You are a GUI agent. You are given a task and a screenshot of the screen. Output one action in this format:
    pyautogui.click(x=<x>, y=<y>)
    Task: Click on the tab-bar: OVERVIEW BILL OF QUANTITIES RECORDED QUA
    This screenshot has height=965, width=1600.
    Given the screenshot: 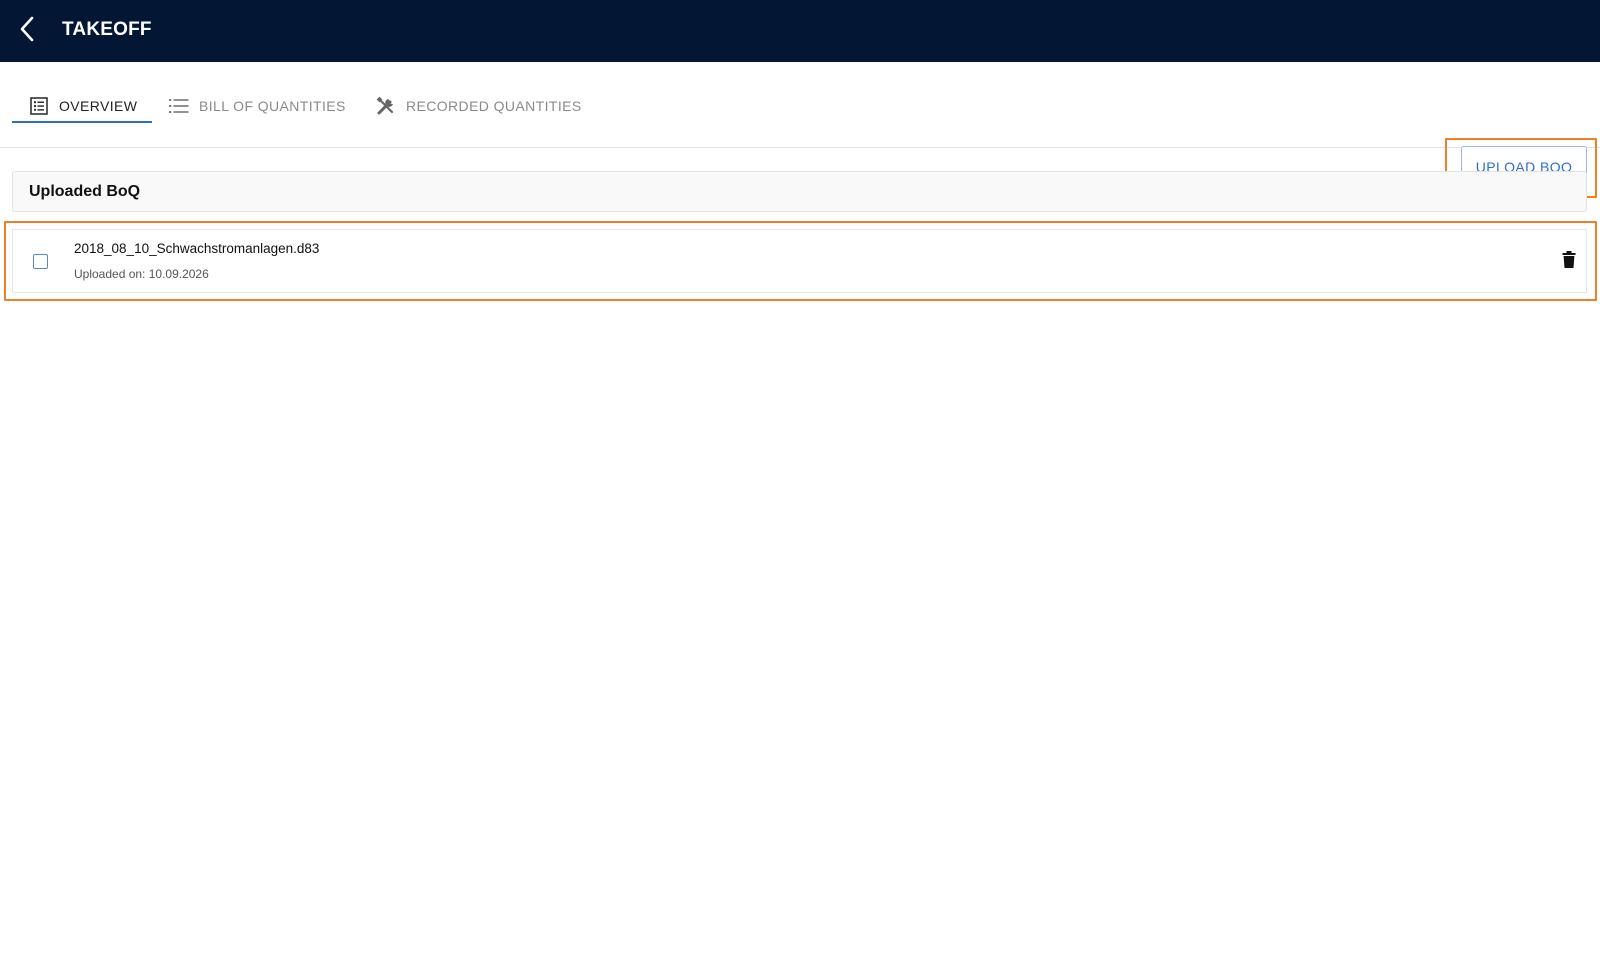 What is the action you would take?
    pyautogui.click(x=800, y=130)
    